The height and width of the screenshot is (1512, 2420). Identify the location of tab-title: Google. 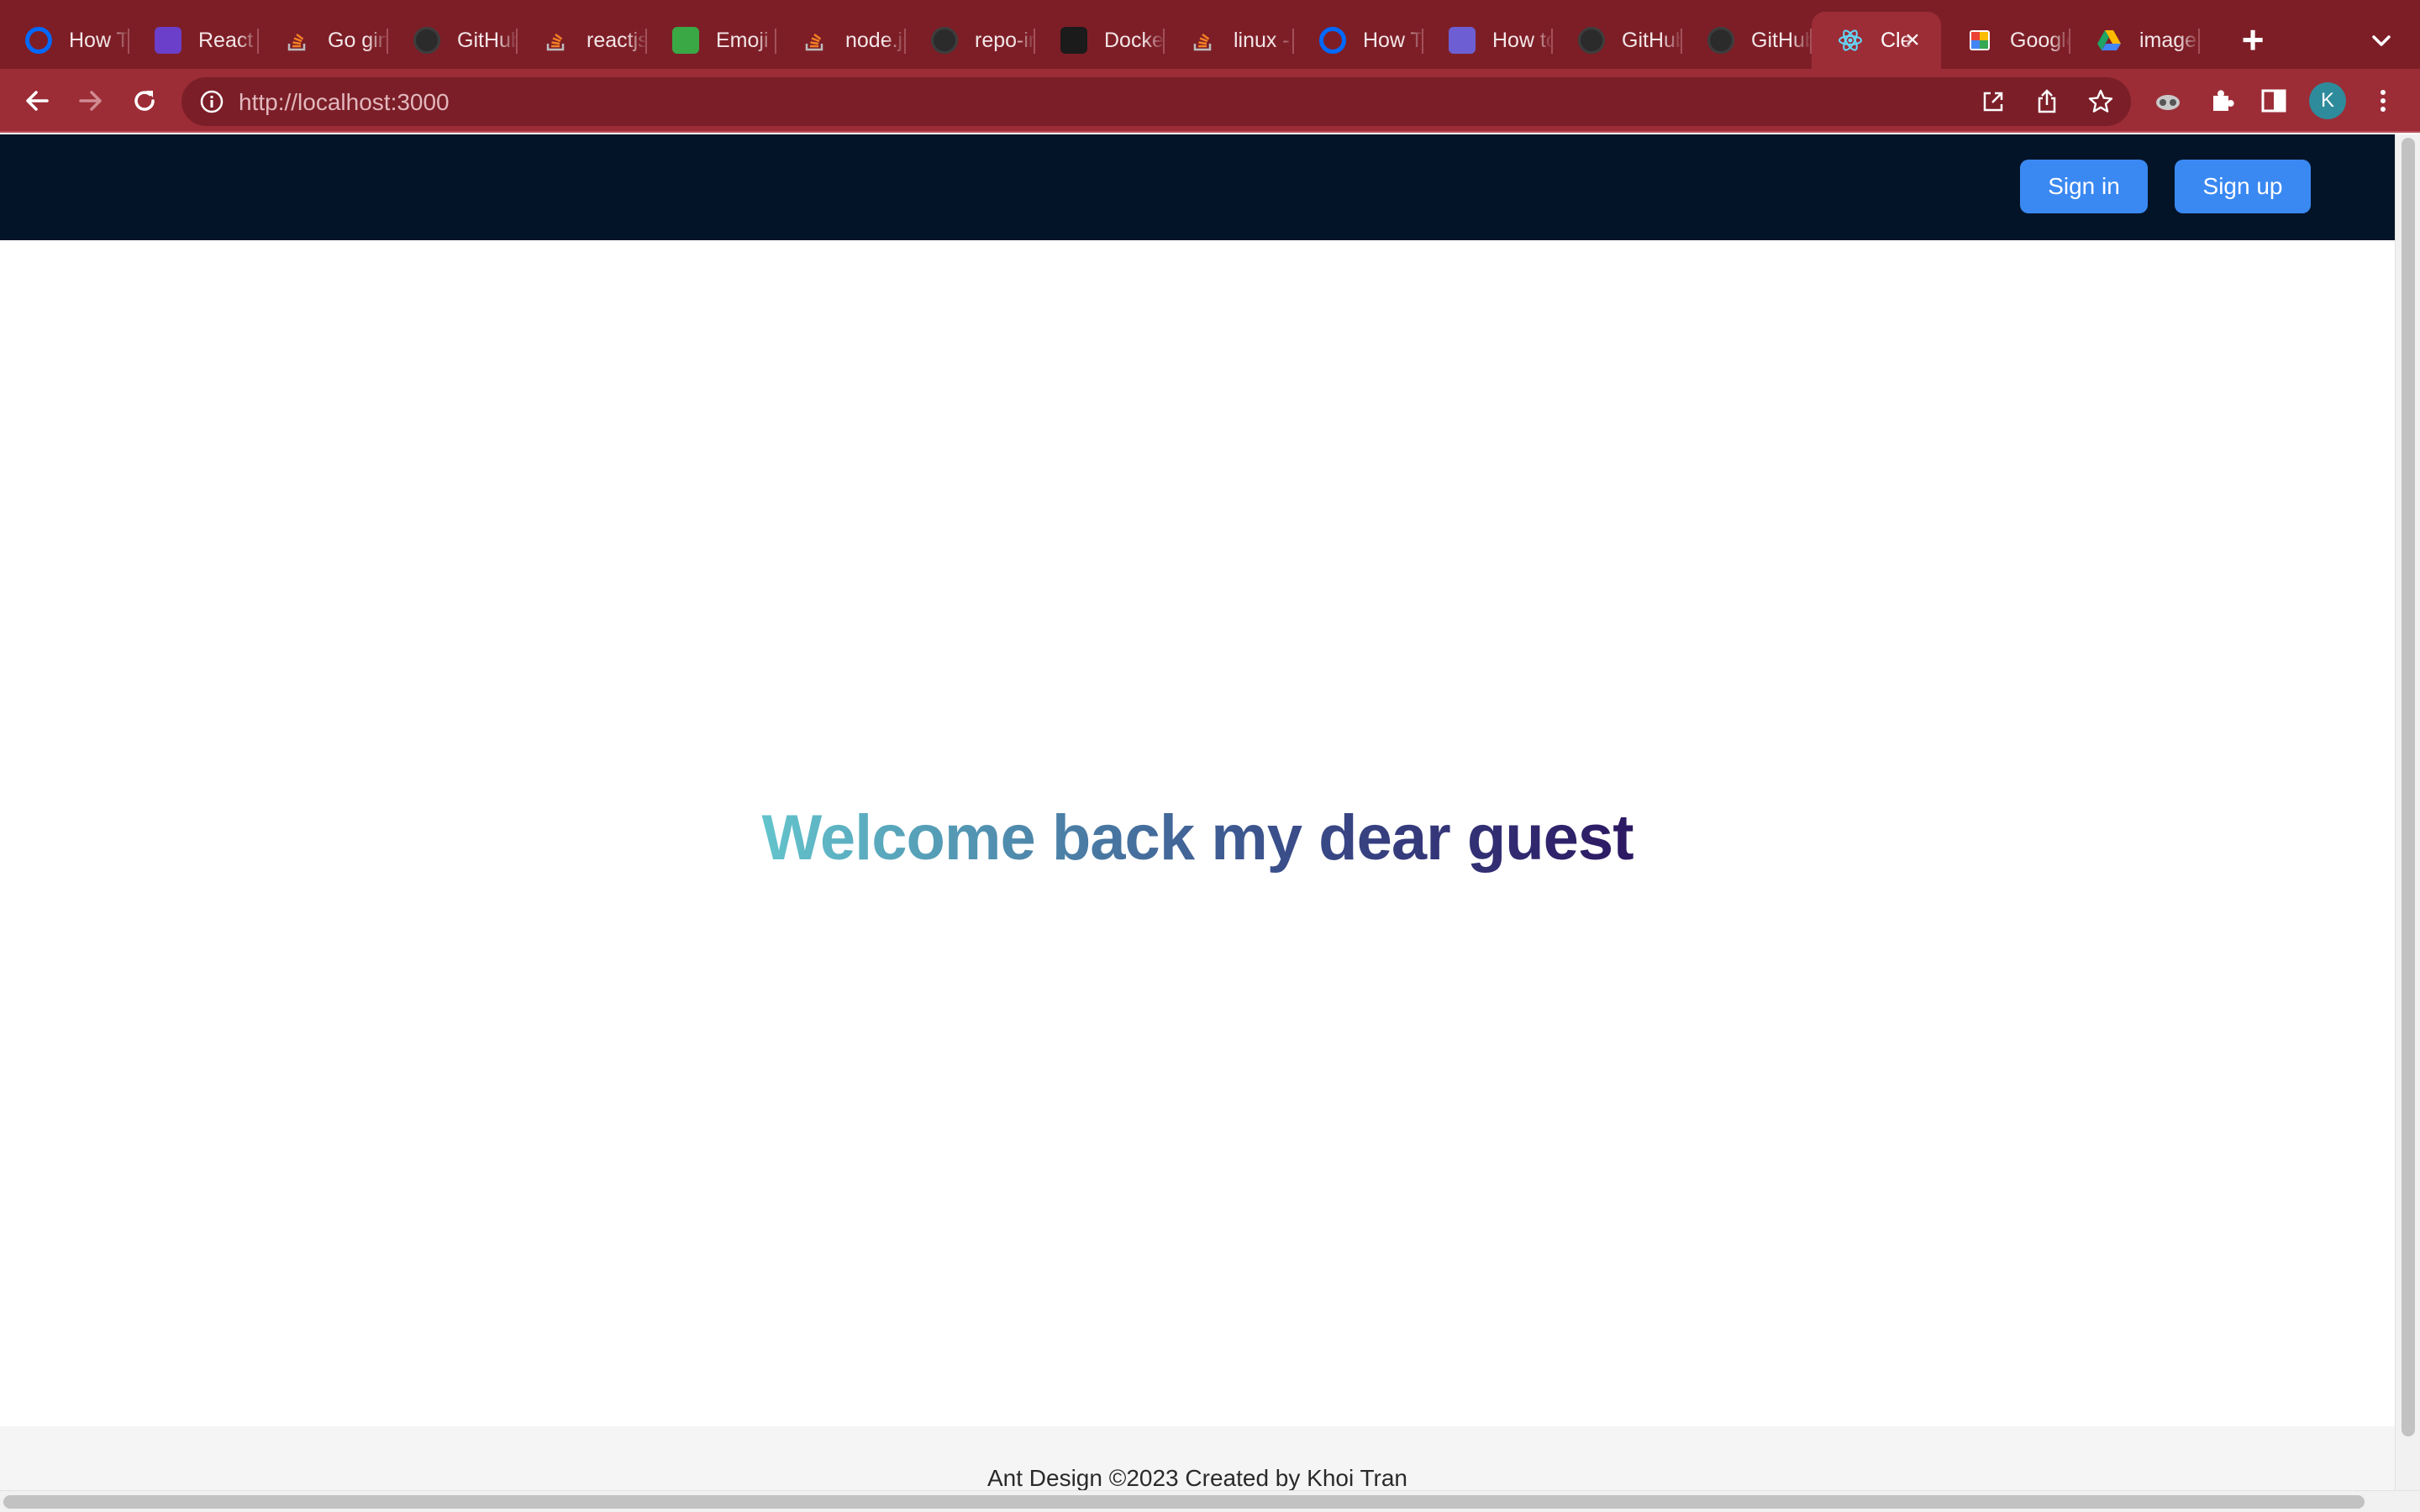
(2040, 40).